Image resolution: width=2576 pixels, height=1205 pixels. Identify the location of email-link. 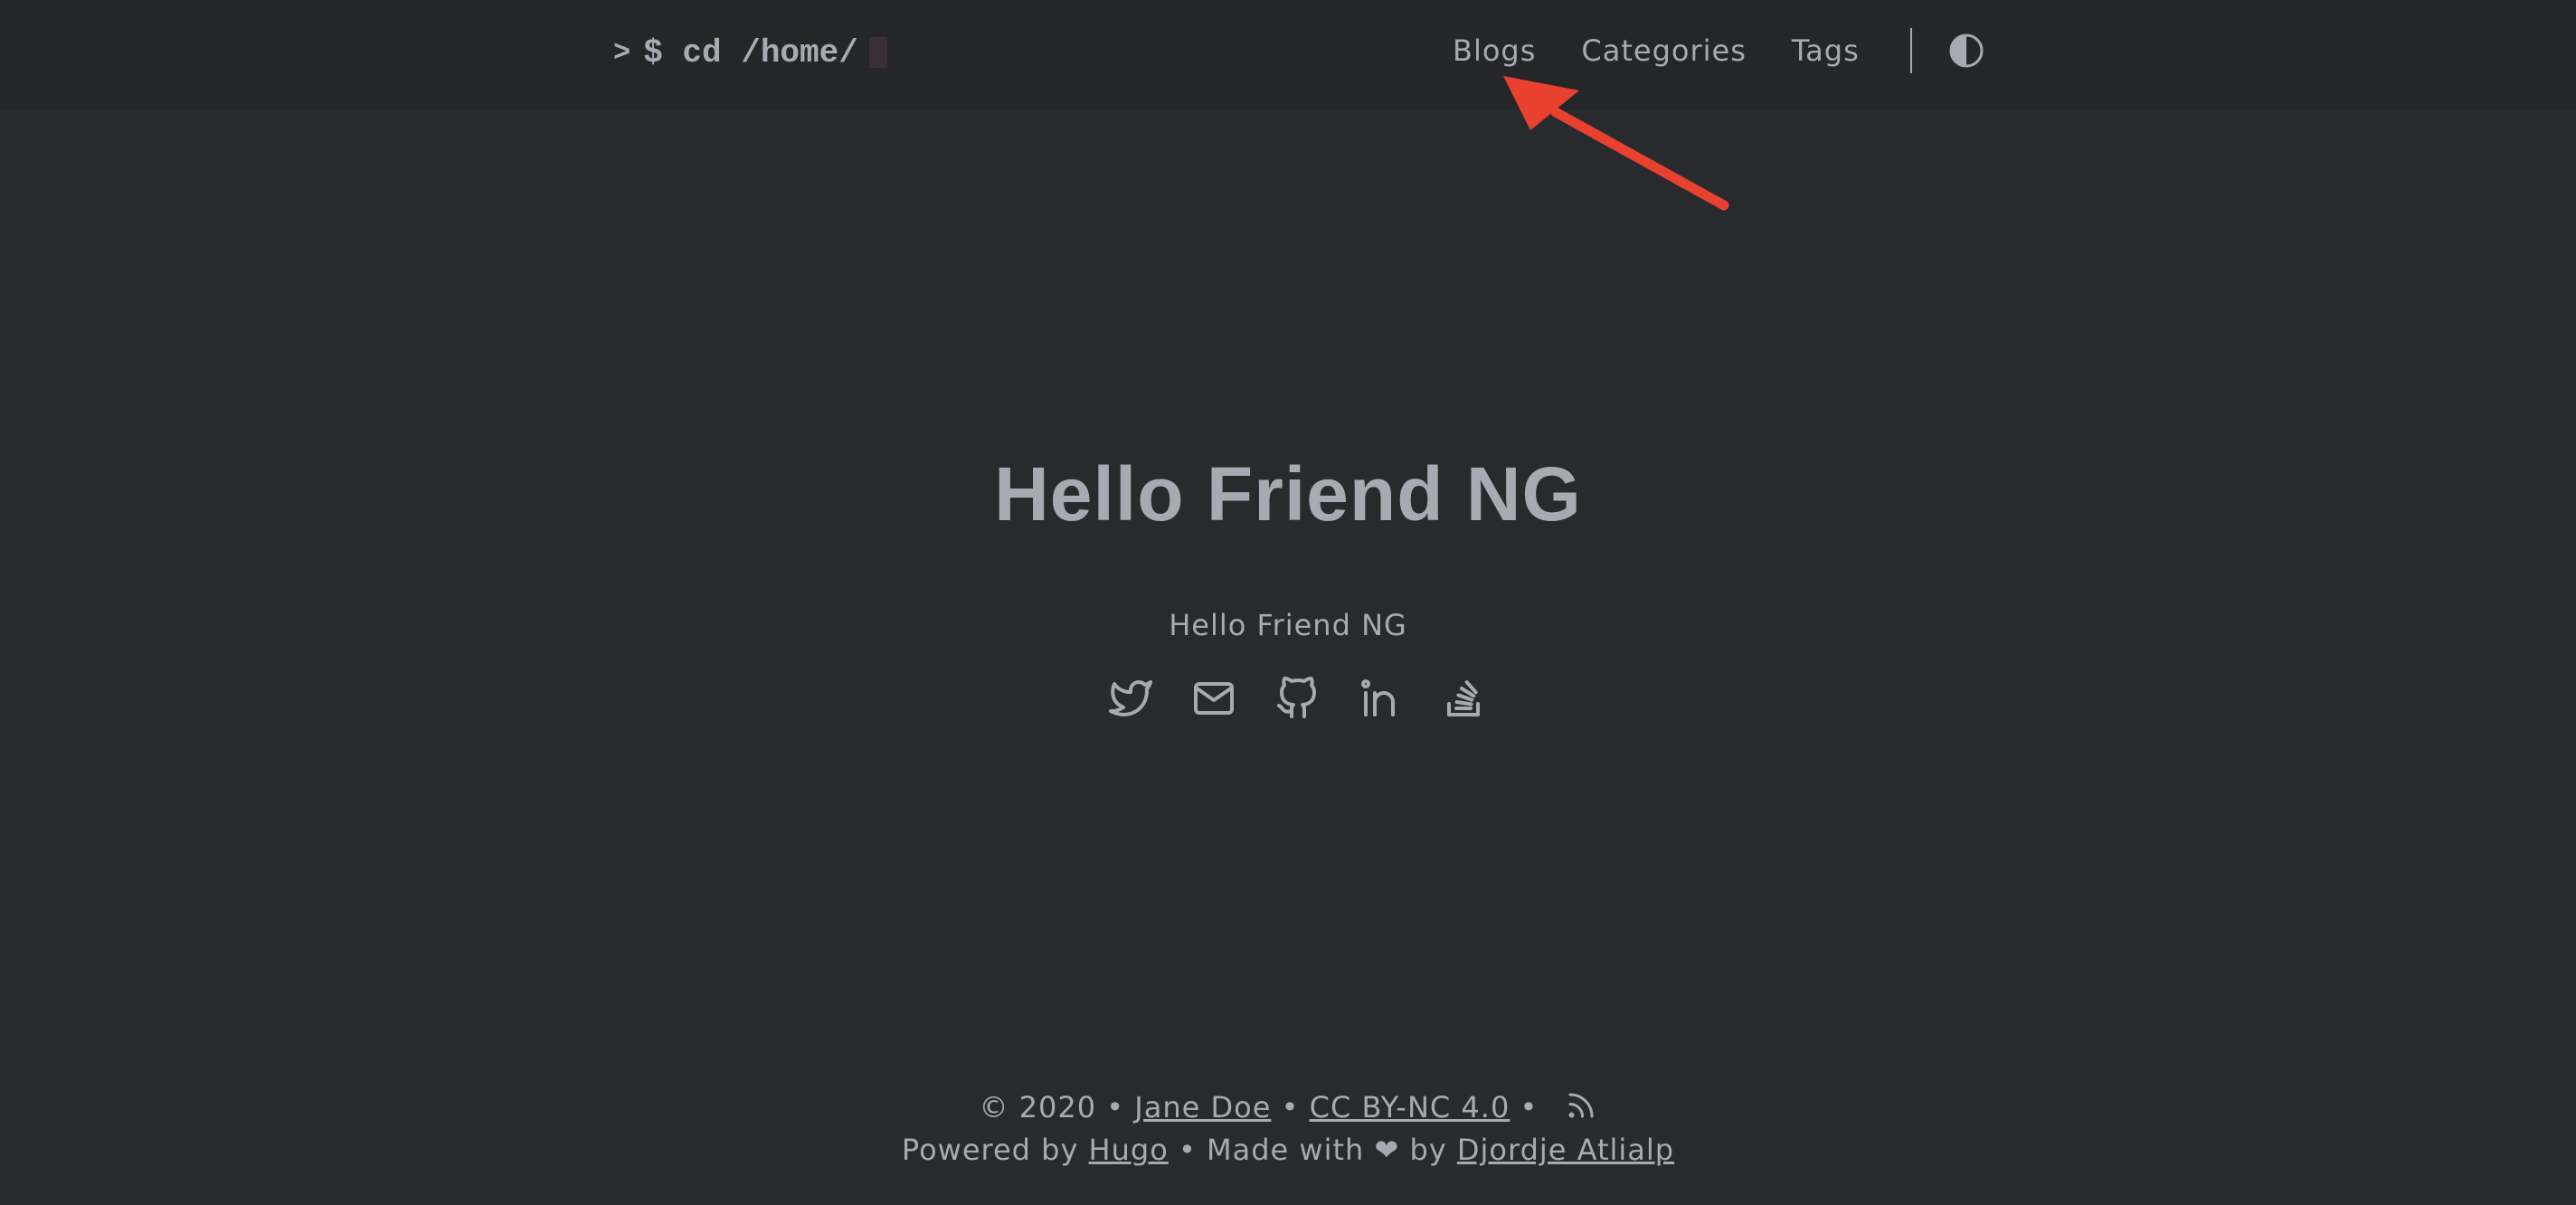
(1214, 699).